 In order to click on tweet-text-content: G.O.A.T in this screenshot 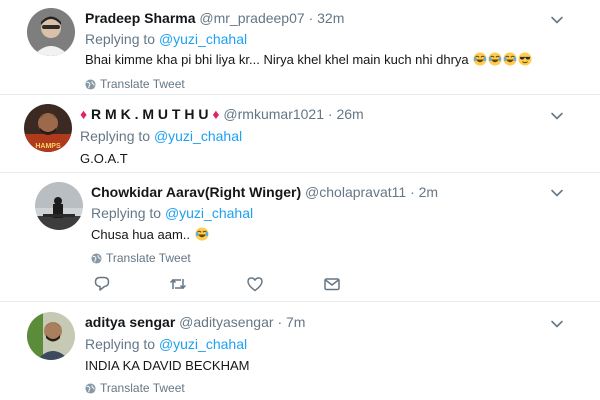, I will do `click(104, 158)`.